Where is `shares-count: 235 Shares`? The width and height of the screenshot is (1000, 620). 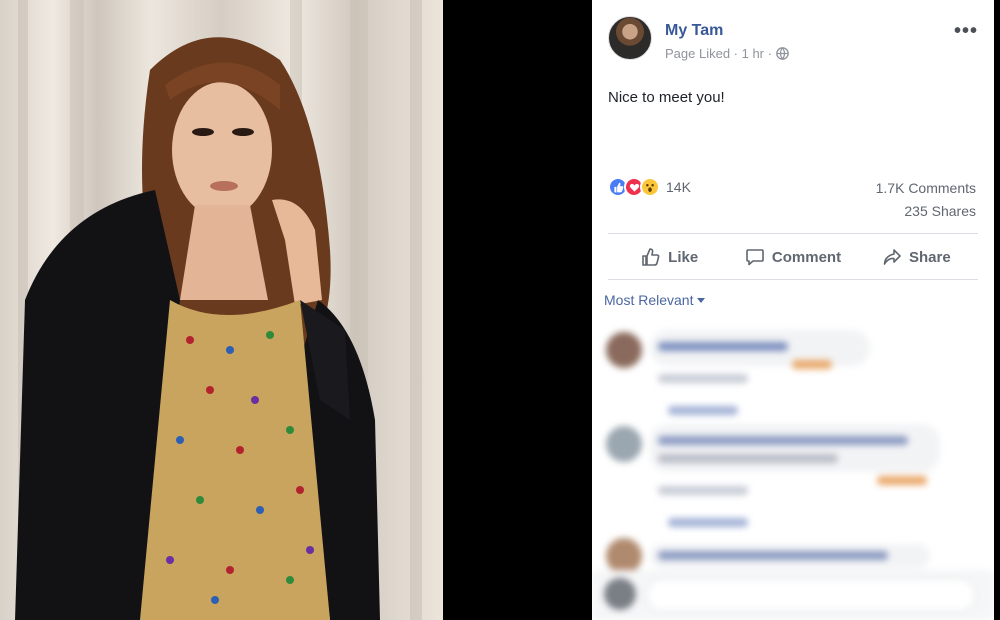
shares-count: 235 Shares is located at coordinates (940, 211).